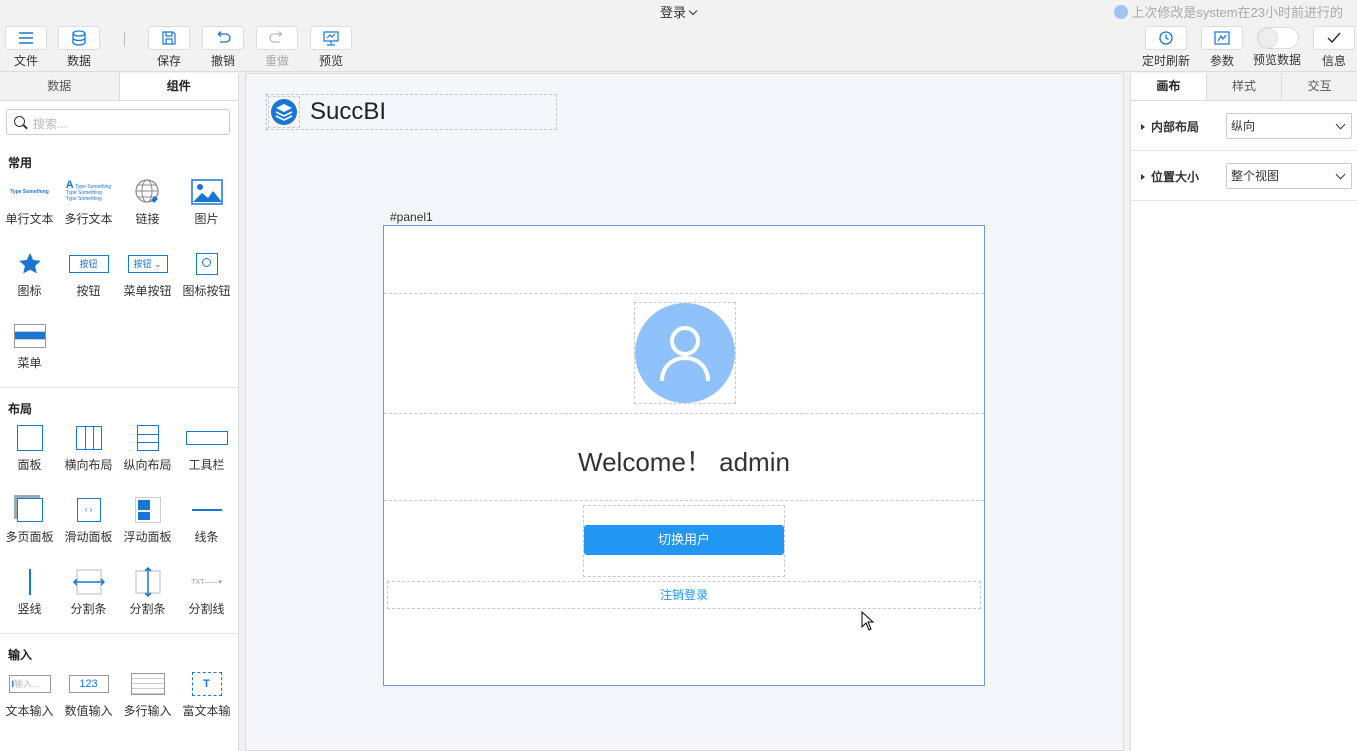 The image size is (1357, 751). I want to click on component-label: 图标按钮, so click(206, 291).